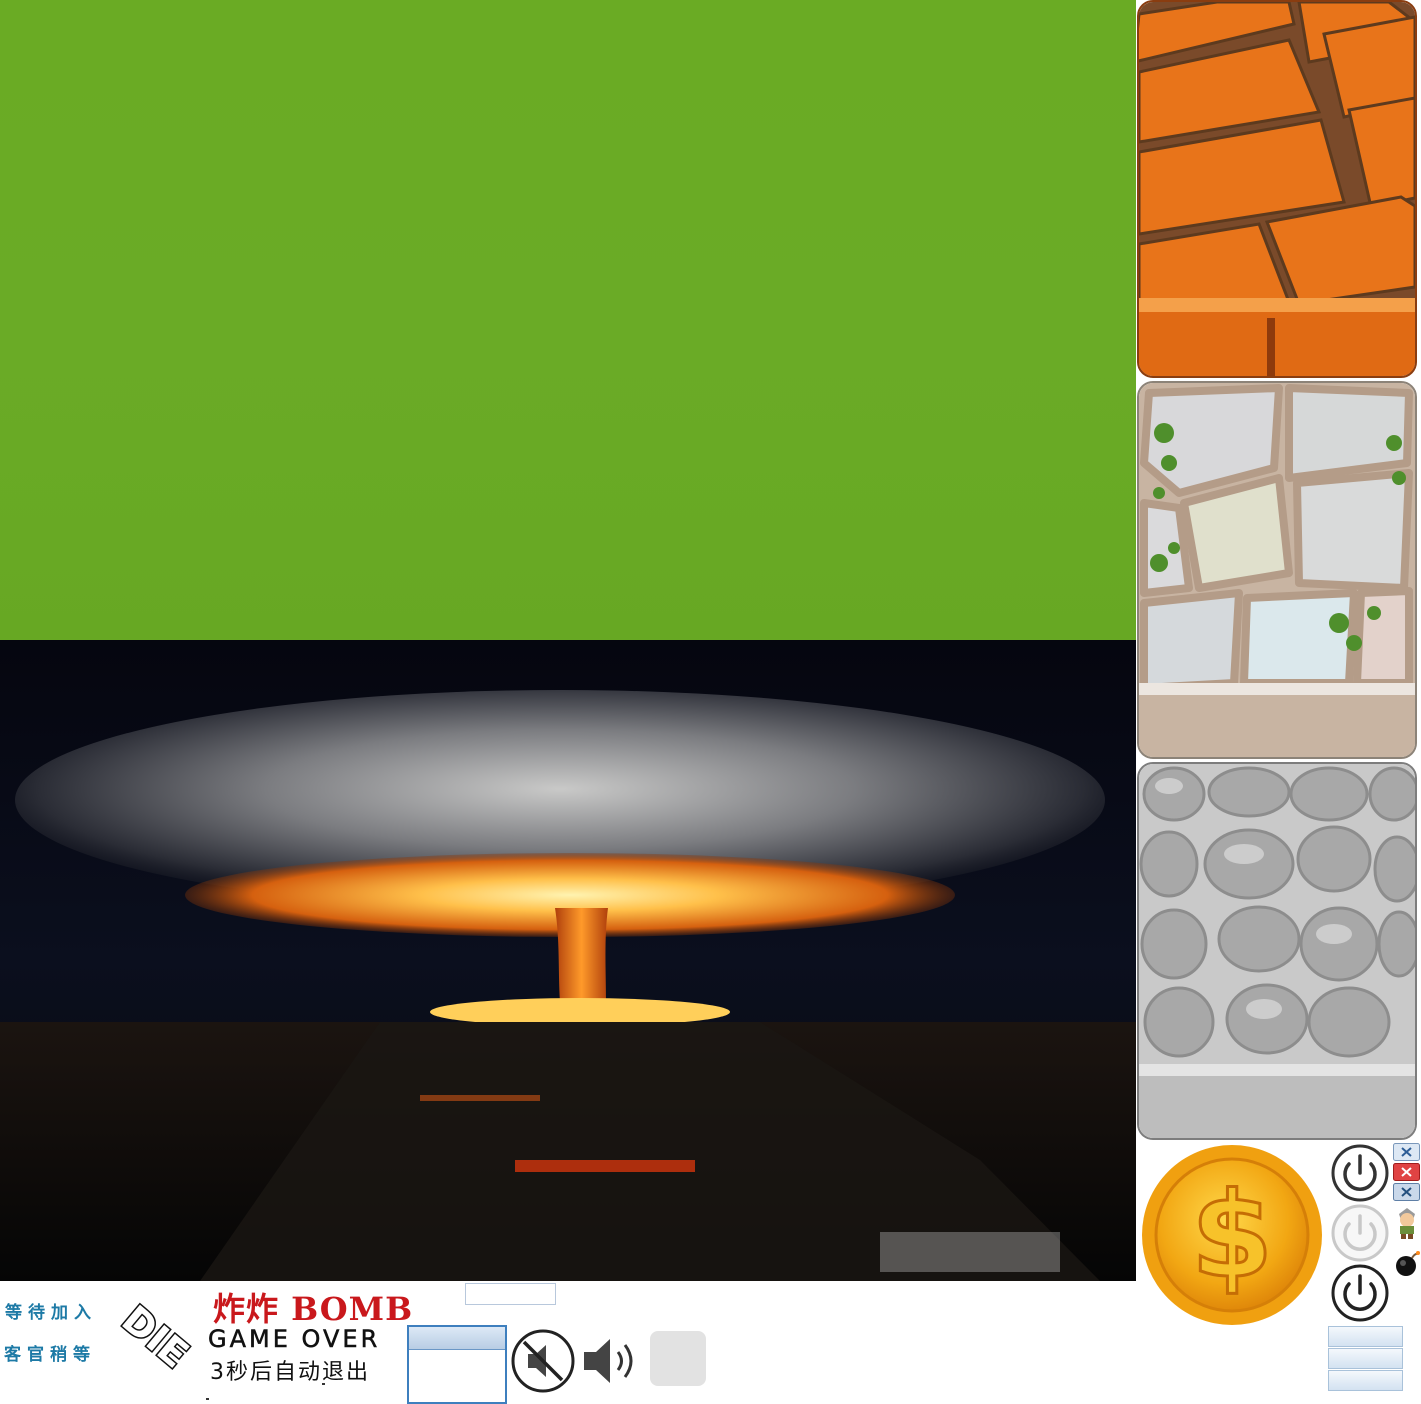  I want to click on bomb-icon, so click(1407, 1263).